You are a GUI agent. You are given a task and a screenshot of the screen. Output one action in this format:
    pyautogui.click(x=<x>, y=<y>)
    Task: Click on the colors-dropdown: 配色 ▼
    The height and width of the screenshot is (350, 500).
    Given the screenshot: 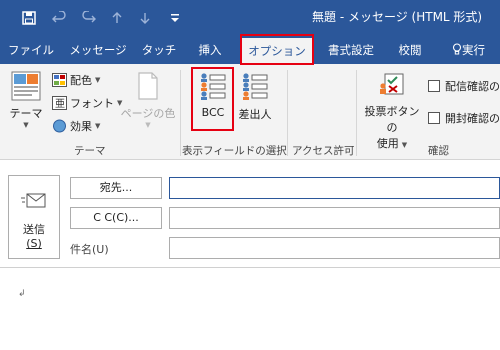 What is the action you would take?
    pyautogui.click(x=76, y=80)
    